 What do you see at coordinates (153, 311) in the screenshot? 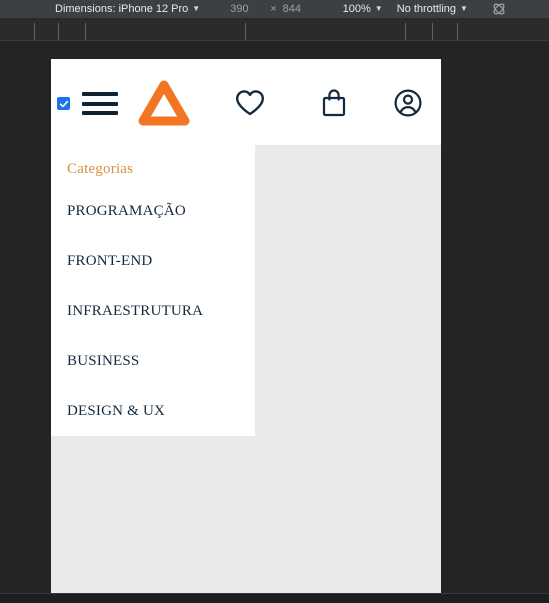
I see `menu-item-infraestrutura: INFRAESTRUTURA` at bounding box center [153, 311].